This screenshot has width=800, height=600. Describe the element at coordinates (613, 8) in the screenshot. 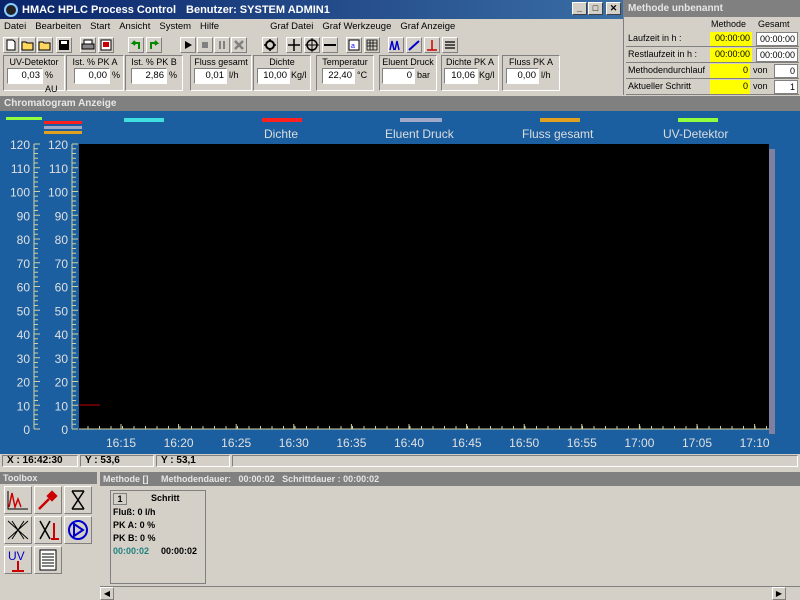

I see `close-icon: ✕` at that location.